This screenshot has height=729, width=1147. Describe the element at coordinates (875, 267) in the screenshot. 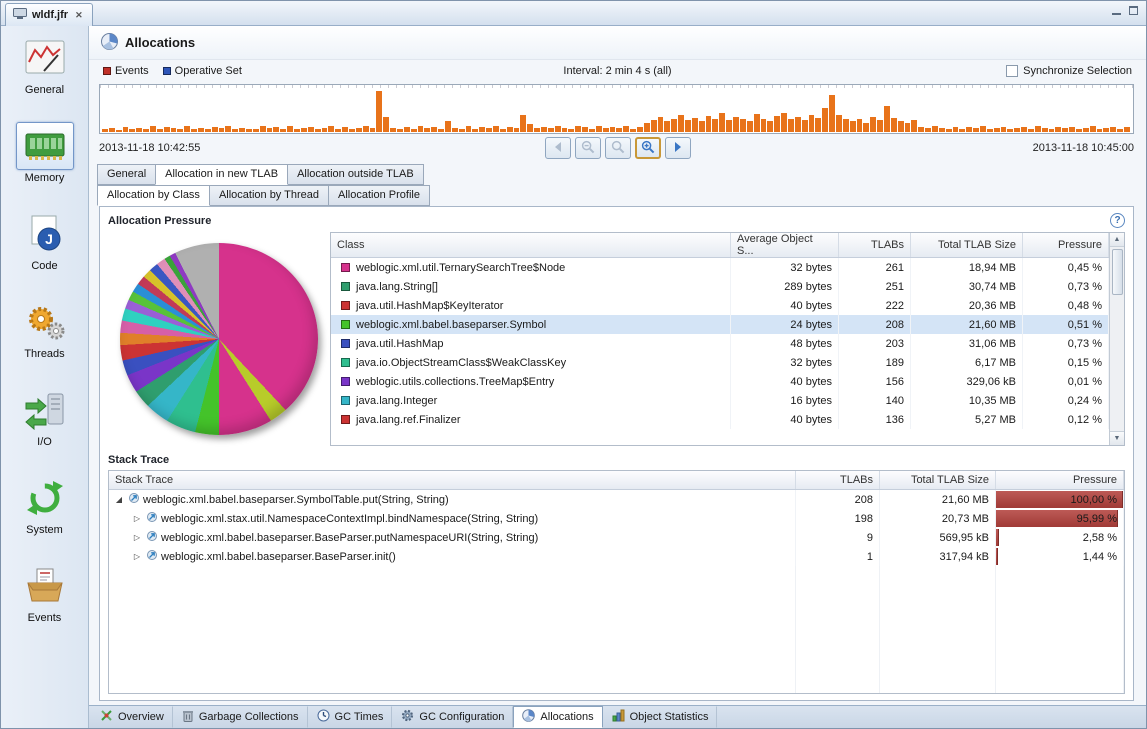

I see `tlabs-cell: 261` at that location.